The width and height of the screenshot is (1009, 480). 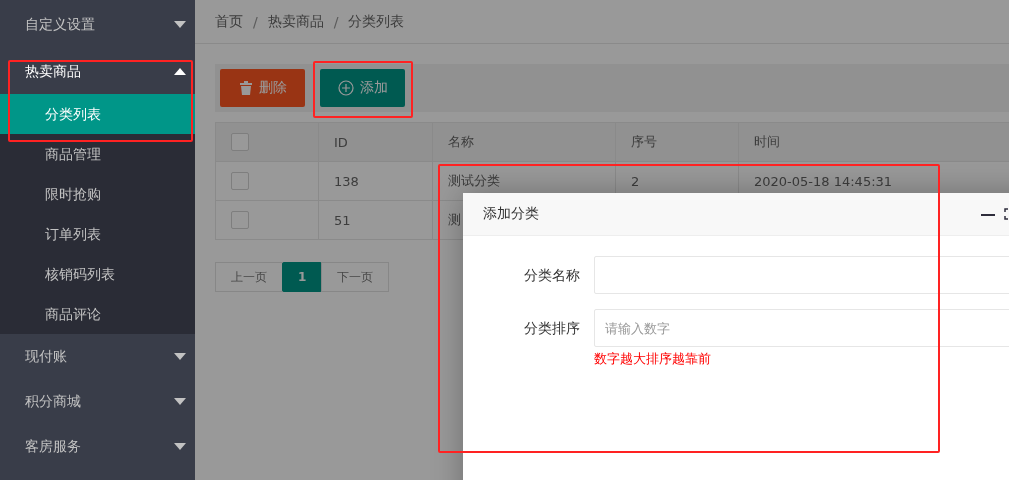 What do you see at coordinates (97, 154) in the screenshot?
I see `submenu-item: 商品管理` at bounding box center [97, 154].